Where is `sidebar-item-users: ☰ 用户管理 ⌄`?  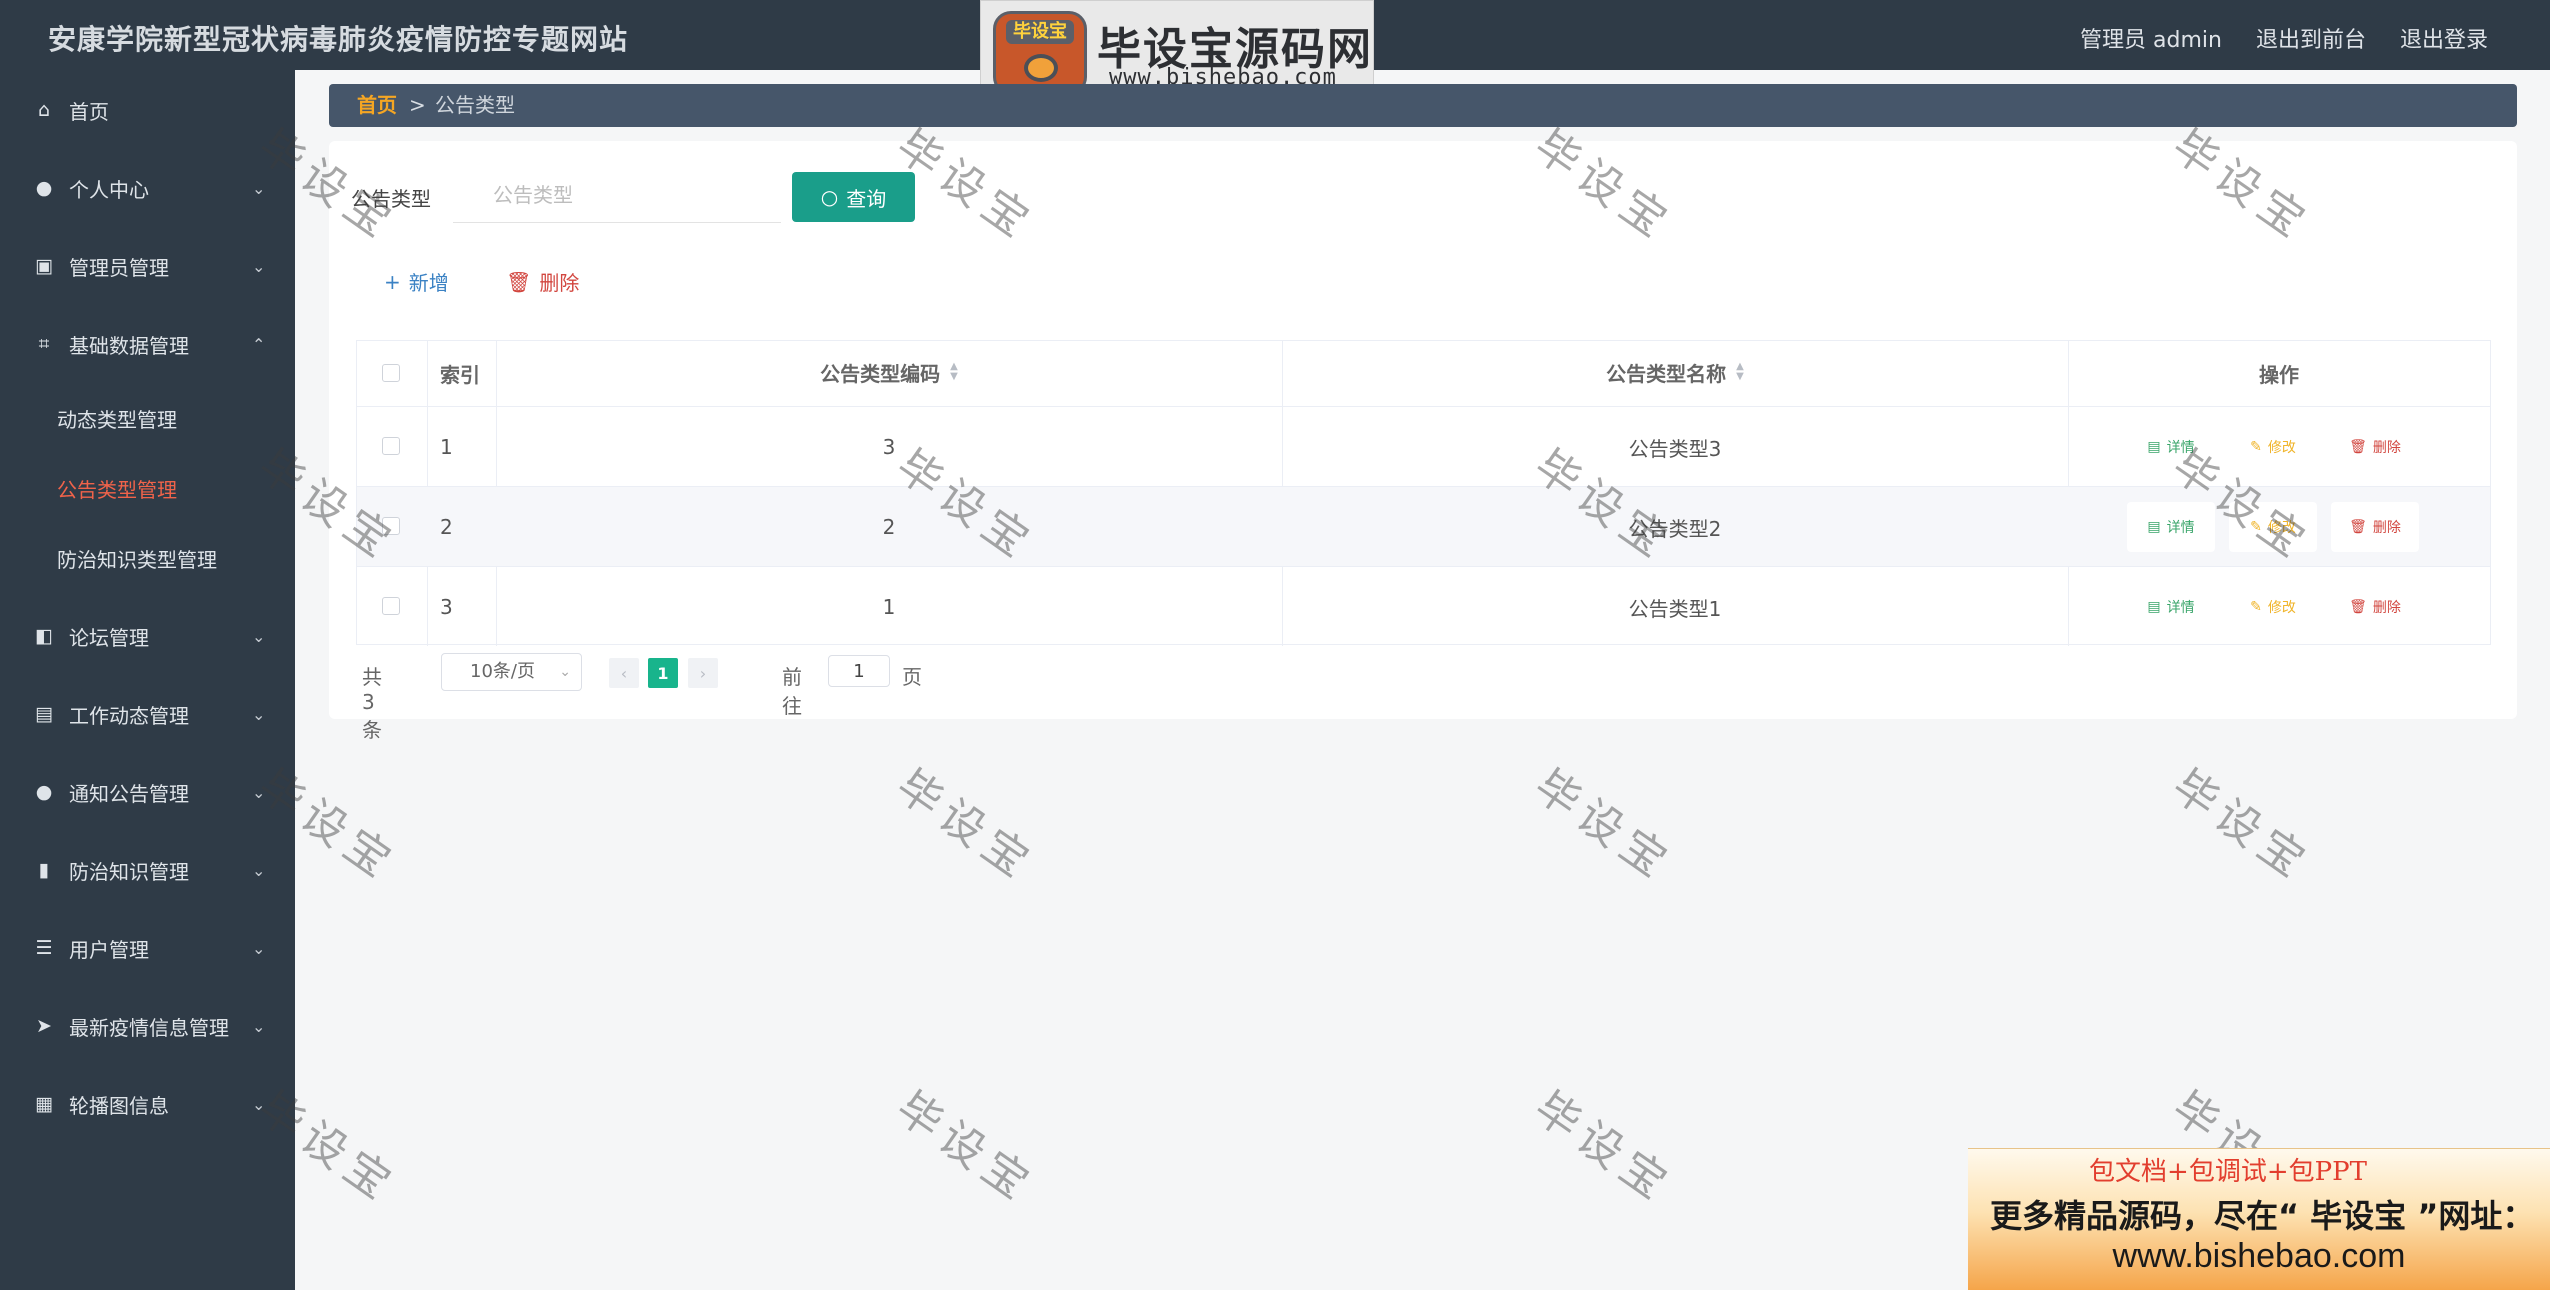
sidebar-item-users: ☰ 用户管理 ⌄ is located at coordinates (147, 948).